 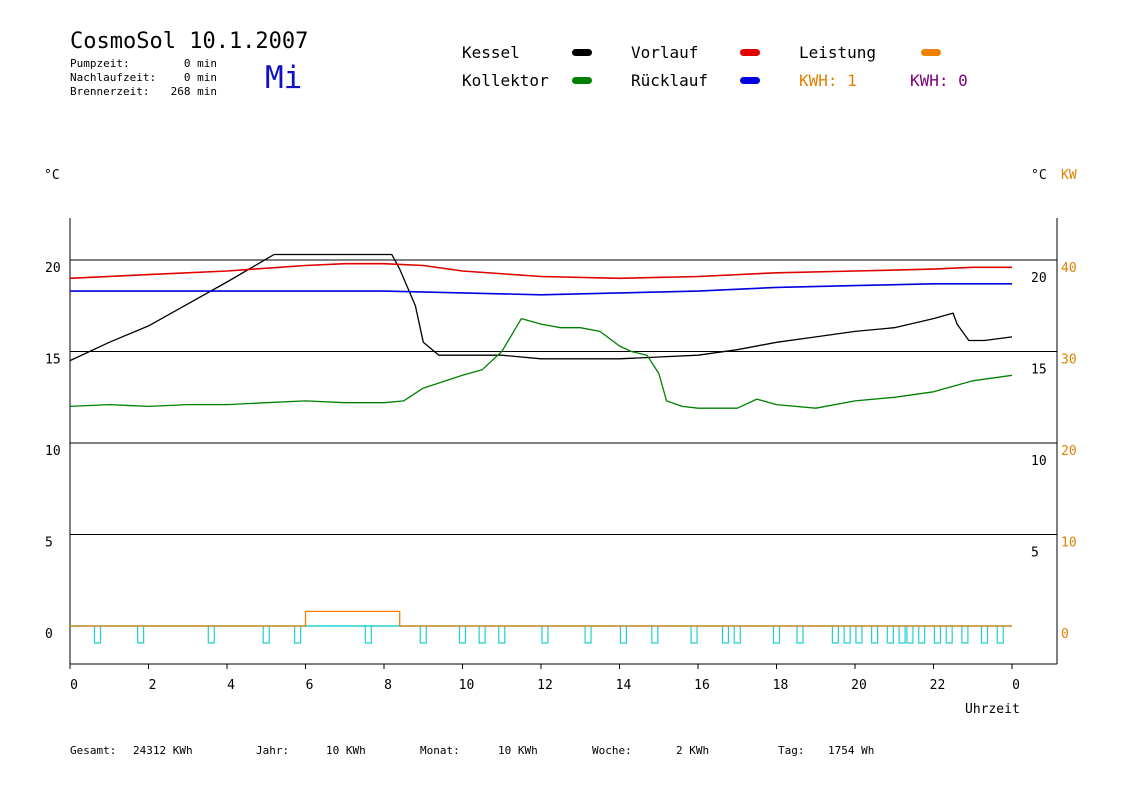 I want to click on footer-jahr-value: 10 KWh, so click(x=346, y=750).